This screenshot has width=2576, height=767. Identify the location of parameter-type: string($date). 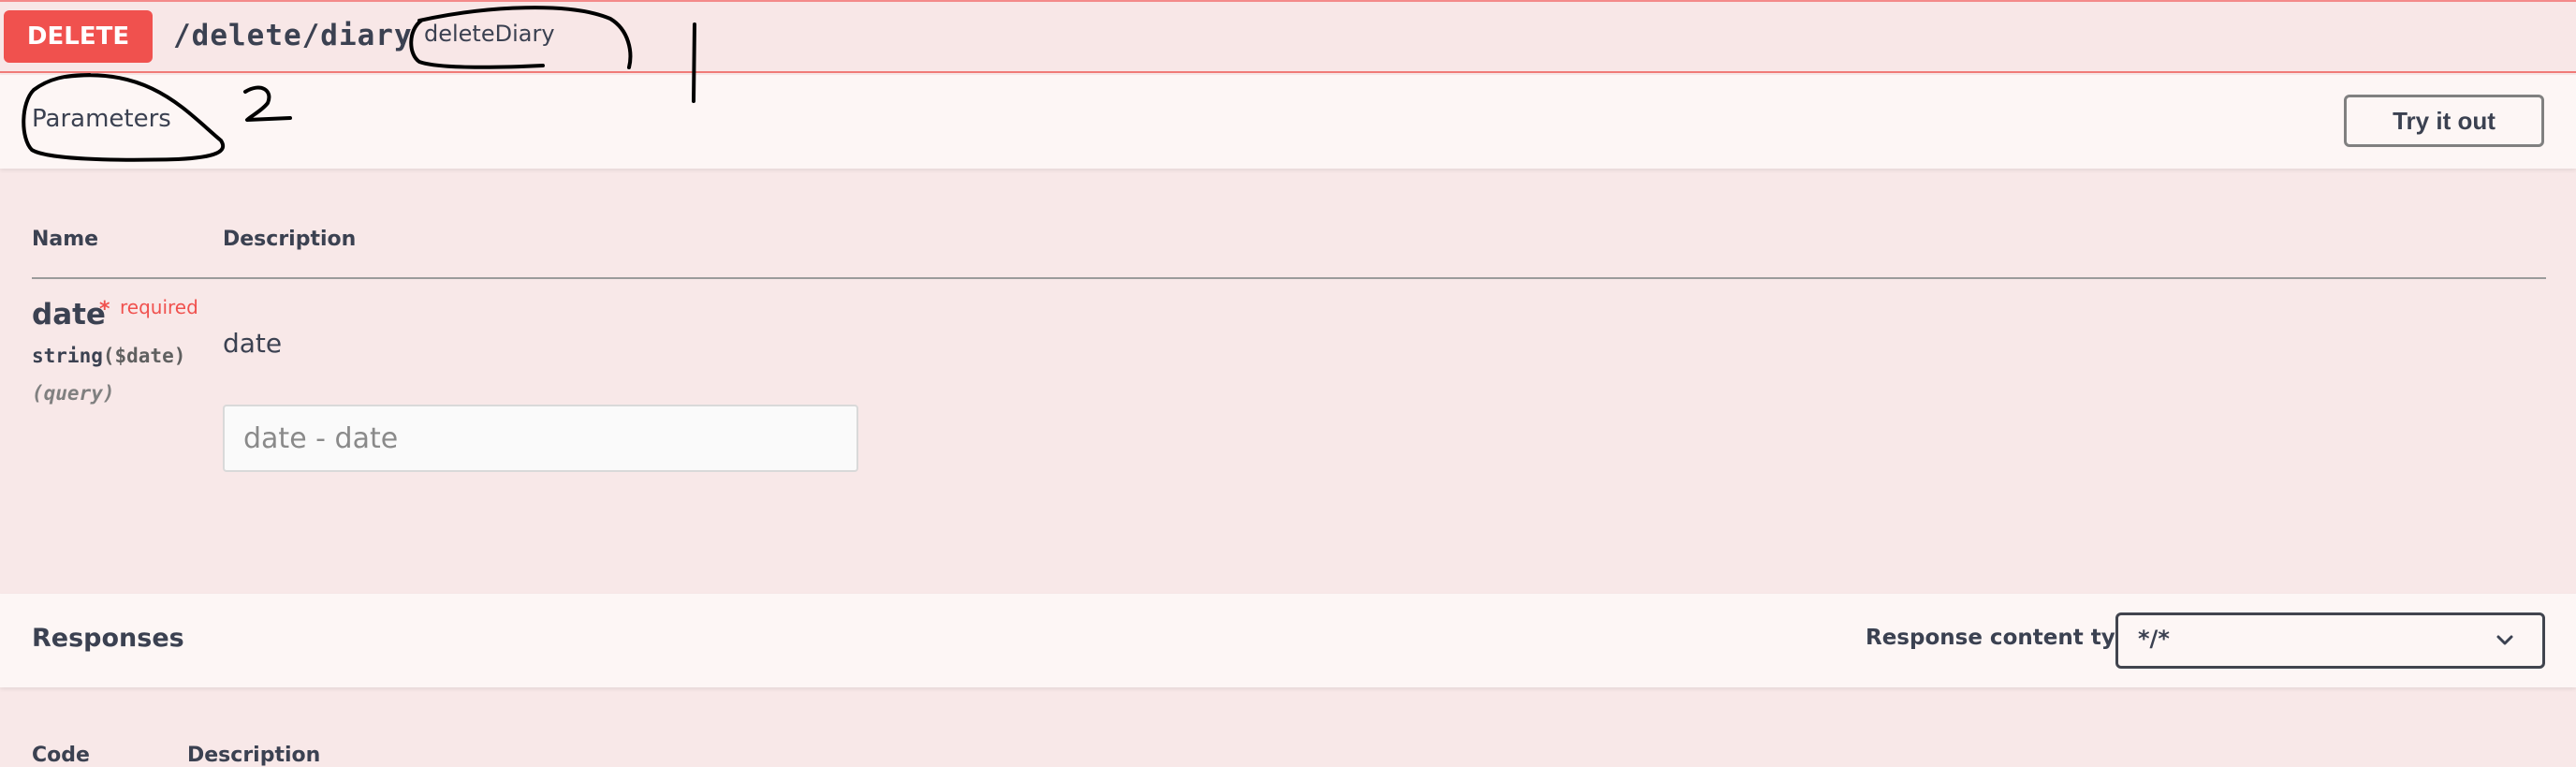
(108, 356).